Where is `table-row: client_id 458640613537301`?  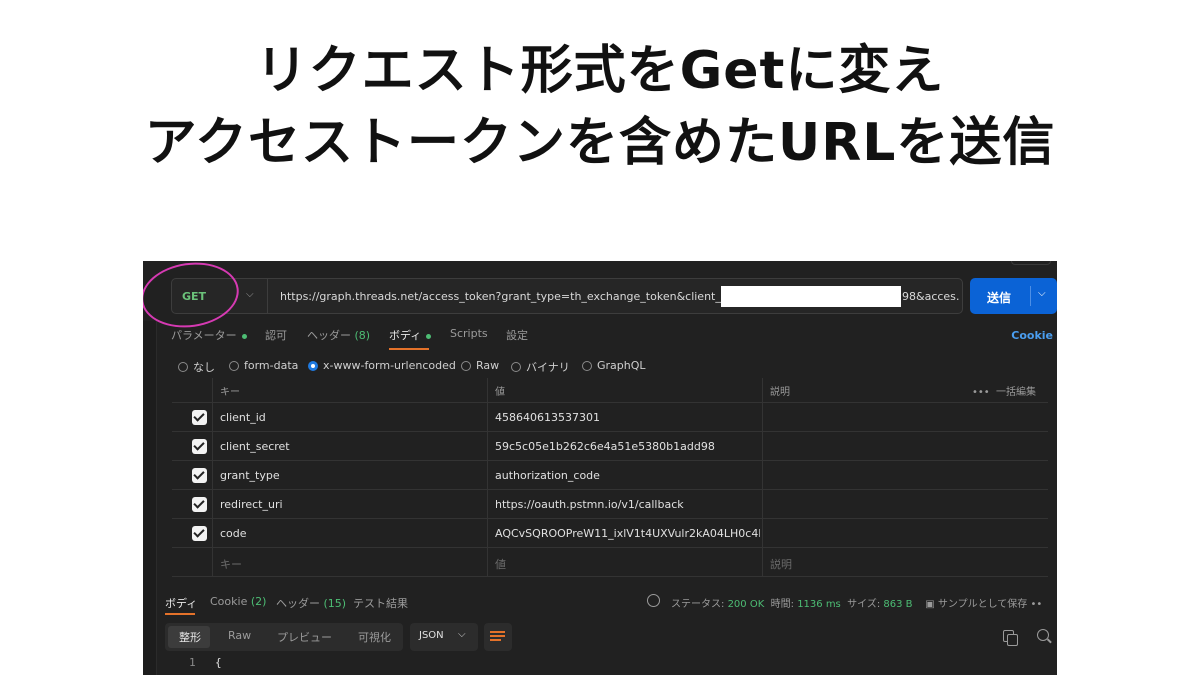 table-row: client_id 458640613537301 is located at coordinates (610, 417).